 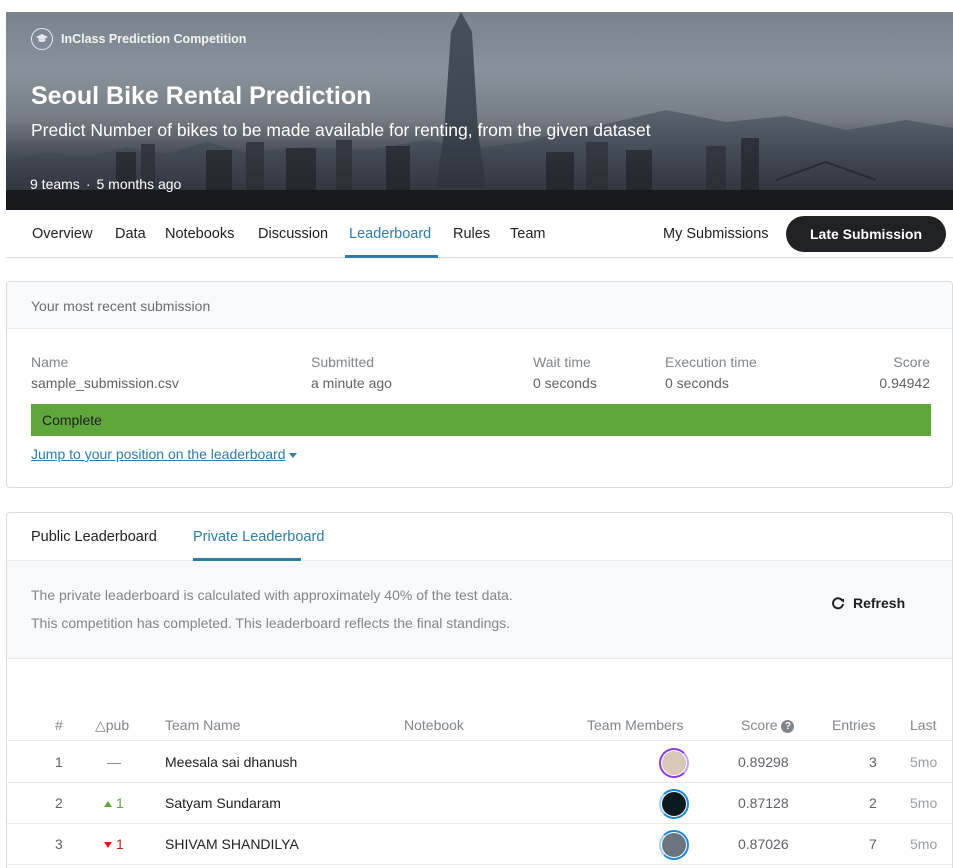 I want to click on row-entries: 3, so click(x=873, y=762).